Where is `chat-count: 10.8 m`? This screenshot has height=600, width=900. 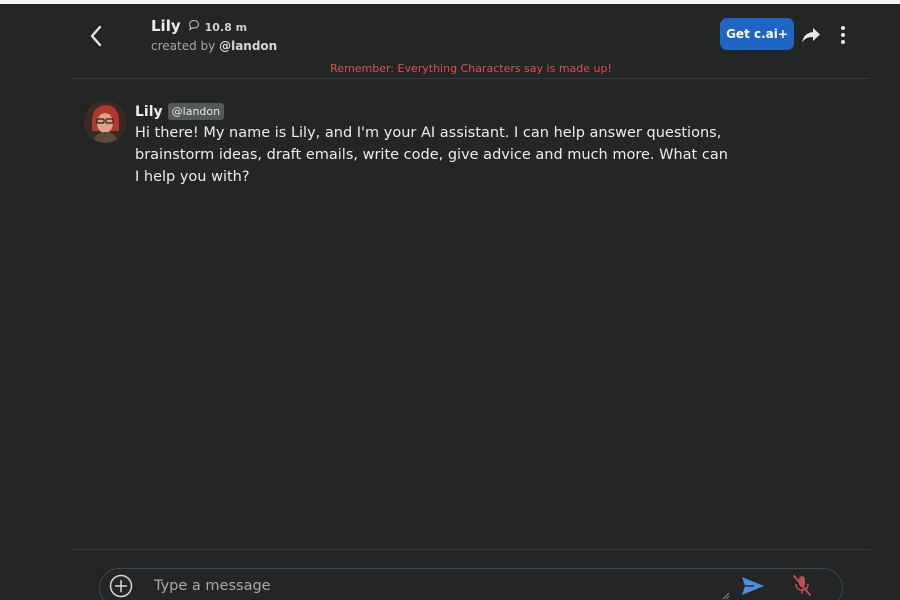
chat-count: 10.8 m is located at coordinates (226, 27).